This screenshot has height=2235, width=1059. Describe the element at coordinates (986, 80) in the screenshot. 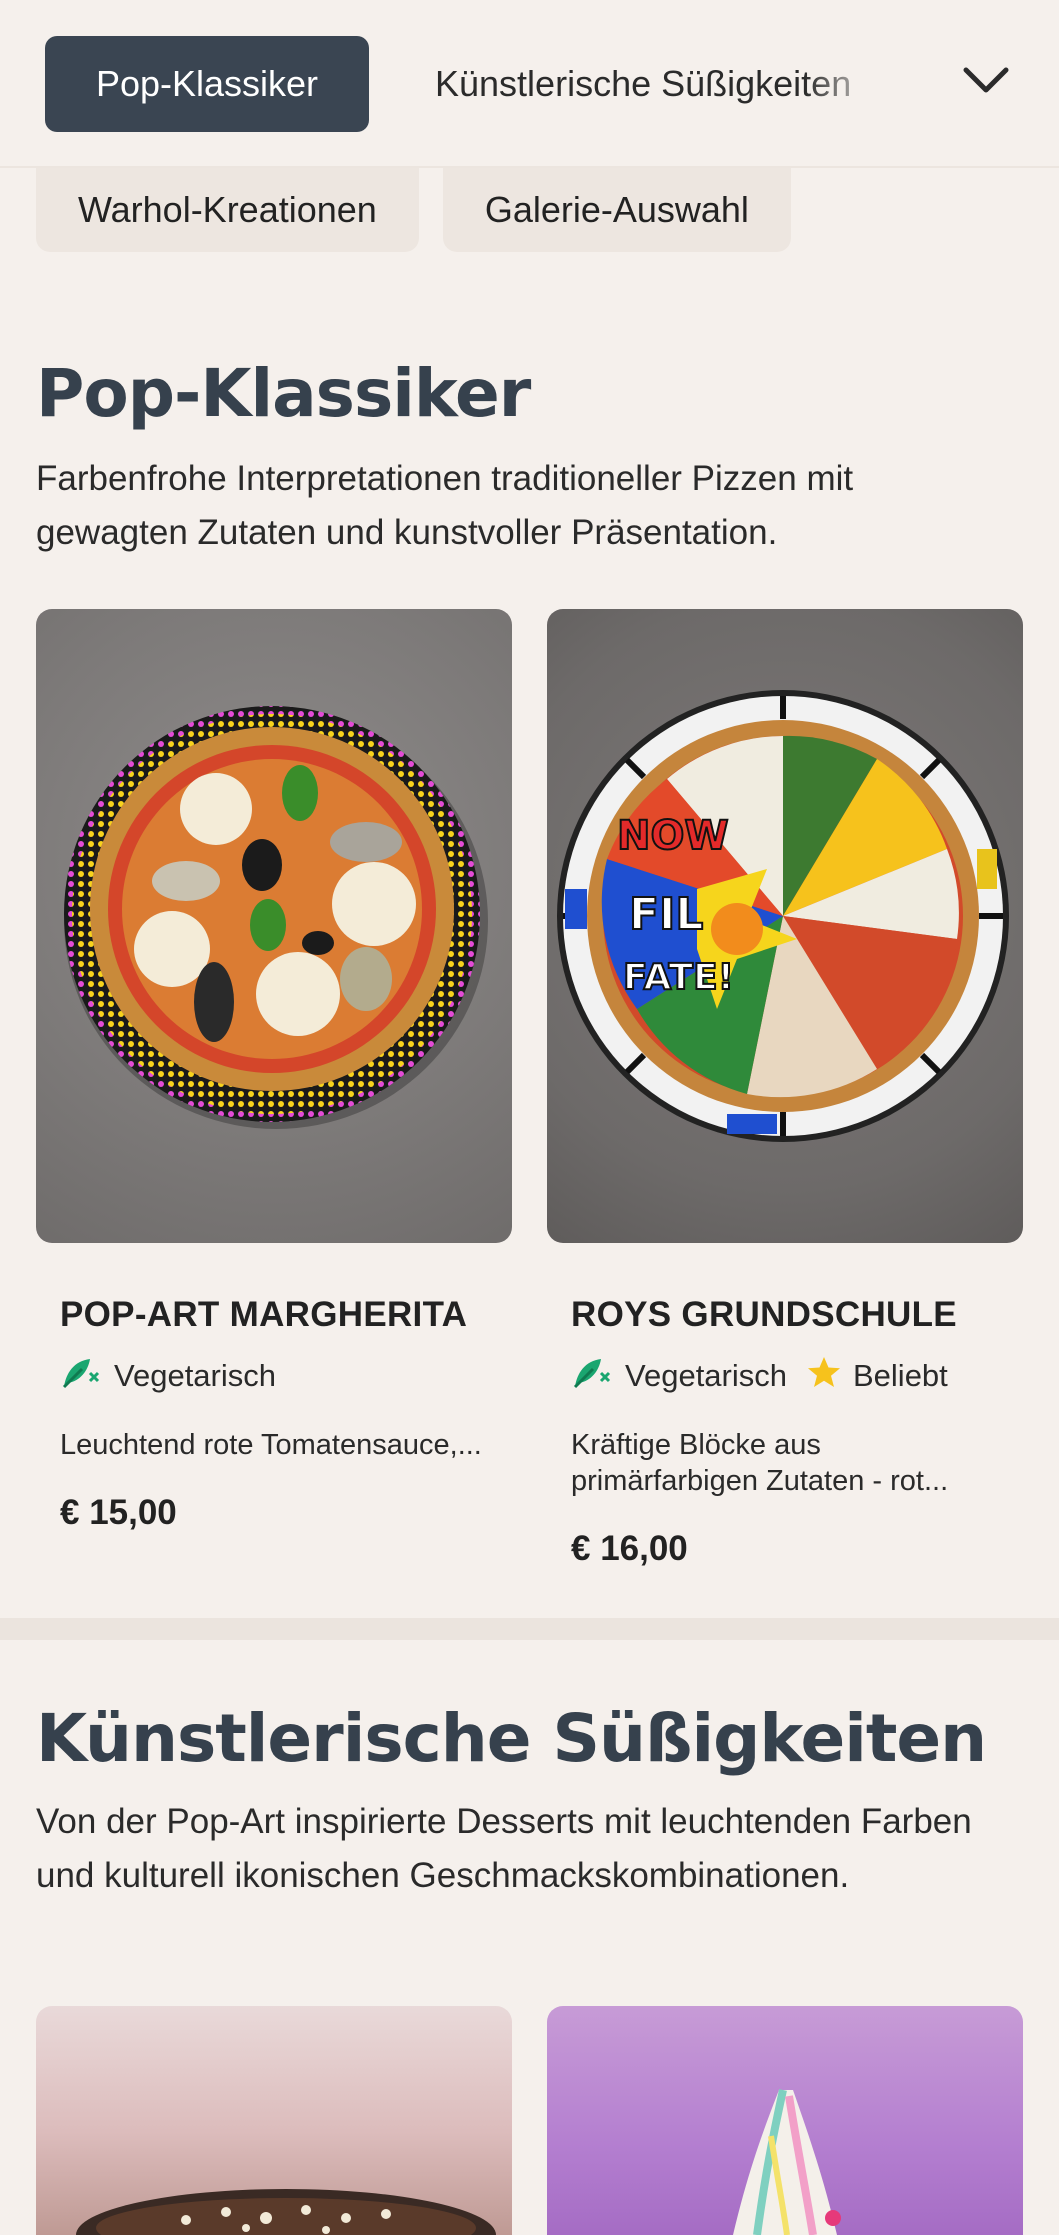

I see `chevron-down-icon` at that location.